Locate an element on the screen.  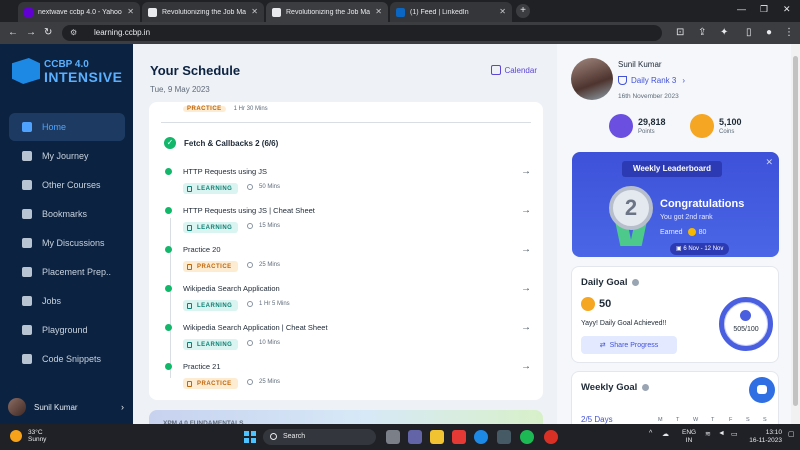
app-icon is located at coordinates (504, 437).